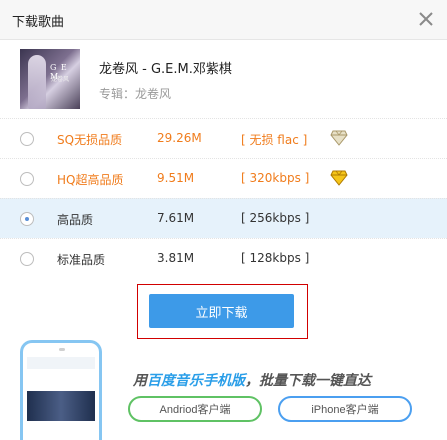 Image resolution: width=447 pixels, height=440 pixels. Describe the element at coordinates (140, 381) in the screenshot. I see `promo-prefix: 用` at that location.